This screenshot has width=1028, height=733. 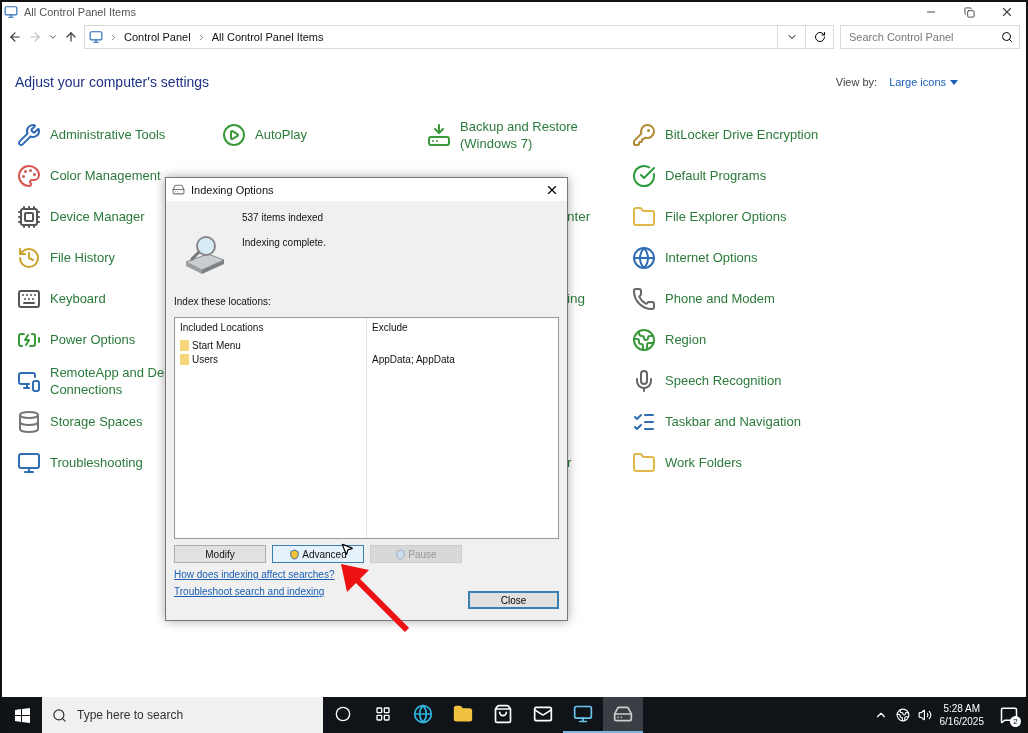 What do you see at coordinates (91, 380) in the screenshot?
I see `applet-link: RemoteApp and De Connections` at bounding box center [91, 380].